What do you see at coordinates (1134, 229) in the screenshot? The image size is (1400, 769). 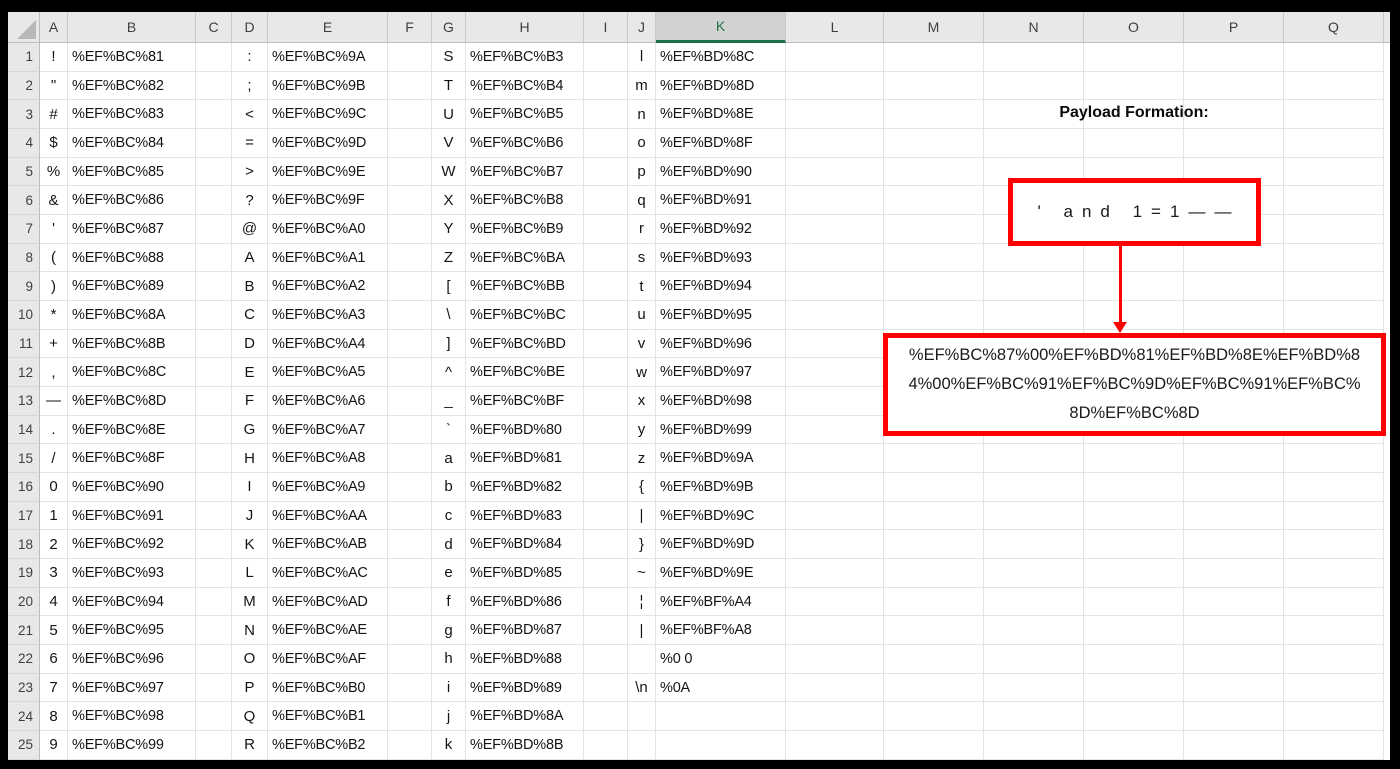 I see `cell-O7` at bounding box center [1134, 229].